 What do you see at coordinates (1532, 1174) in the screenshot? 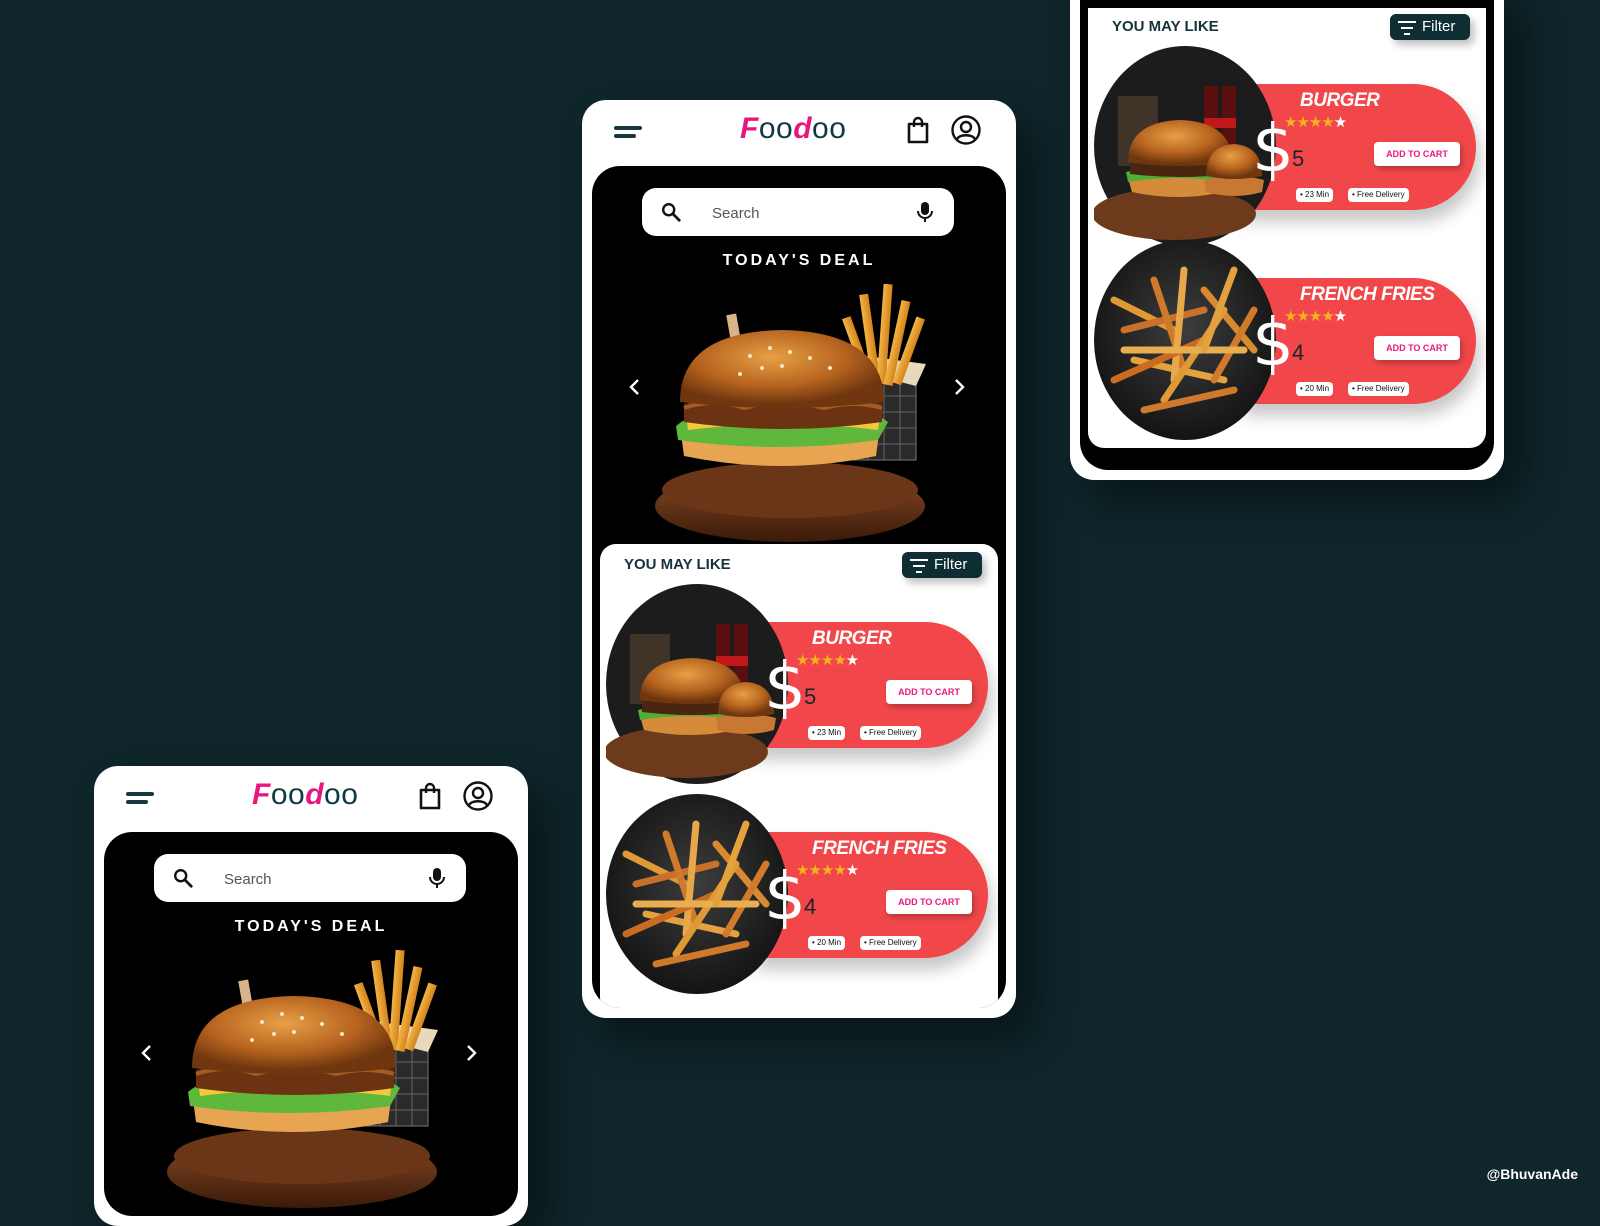
I see `designer-credit: @BhuvanAde` at bounding box center [1532, 1174].